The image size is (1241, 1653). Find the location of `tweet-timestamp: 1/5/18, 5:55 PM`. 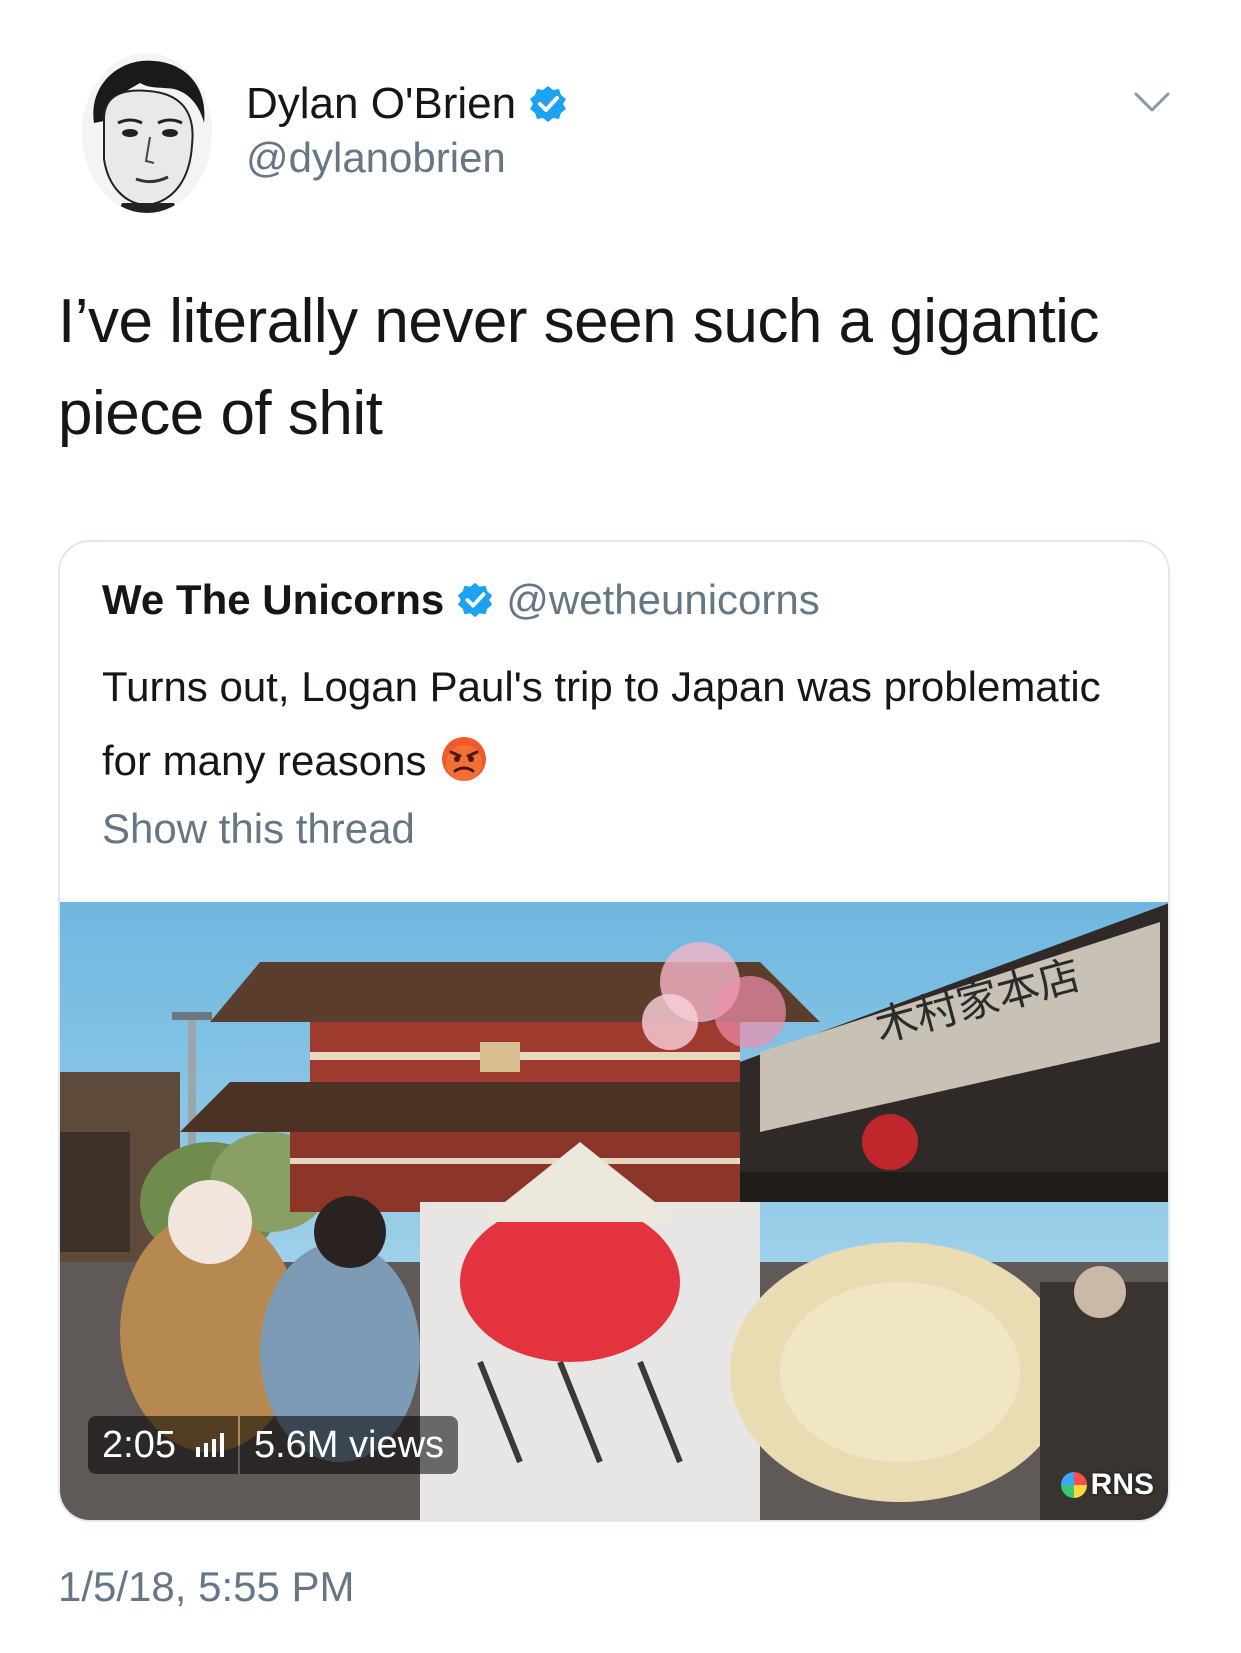

tweet-timestamp: 1/5/18, 5:55 PM is located at coordinates (206, 1587).